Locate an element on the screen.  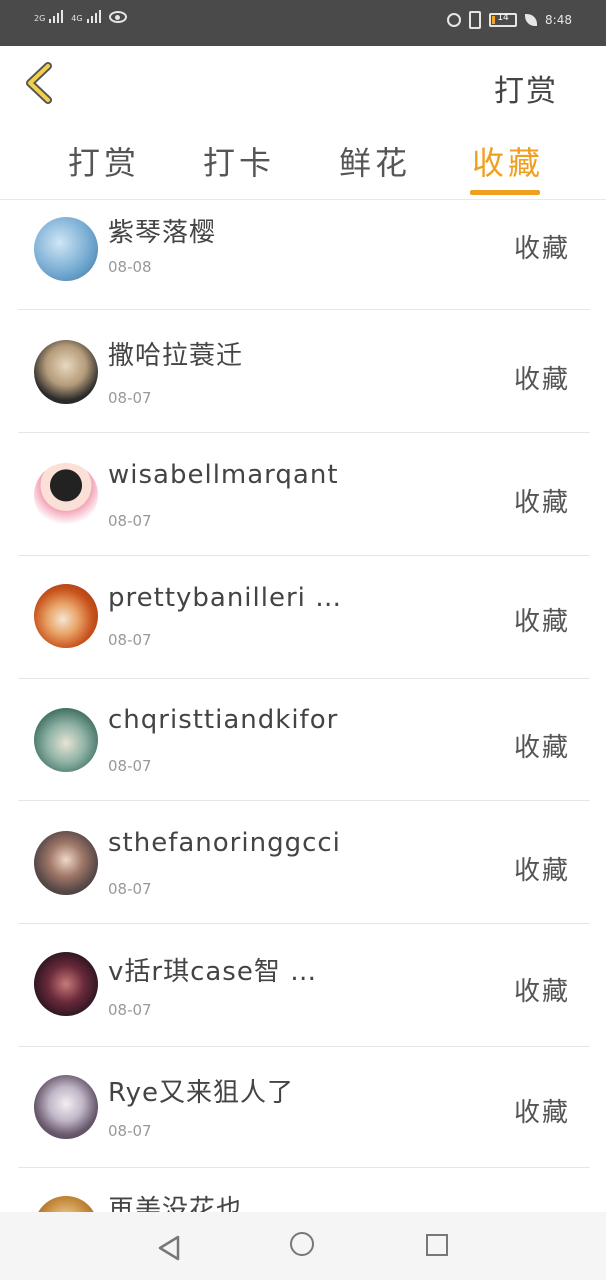
leaf-icon is located at coordinates (531, 20).